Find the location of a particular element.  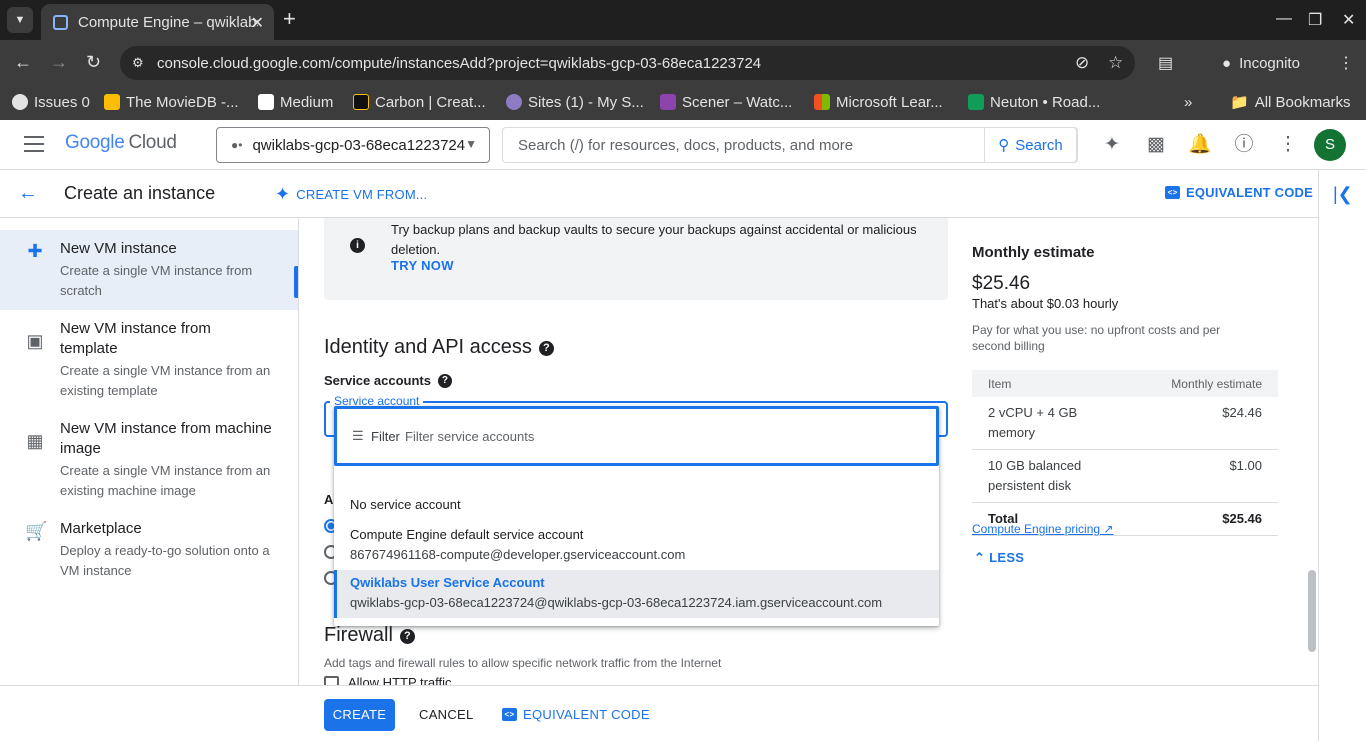

eye-off-icon: ⊘ is located at coordinates (1082, 63).